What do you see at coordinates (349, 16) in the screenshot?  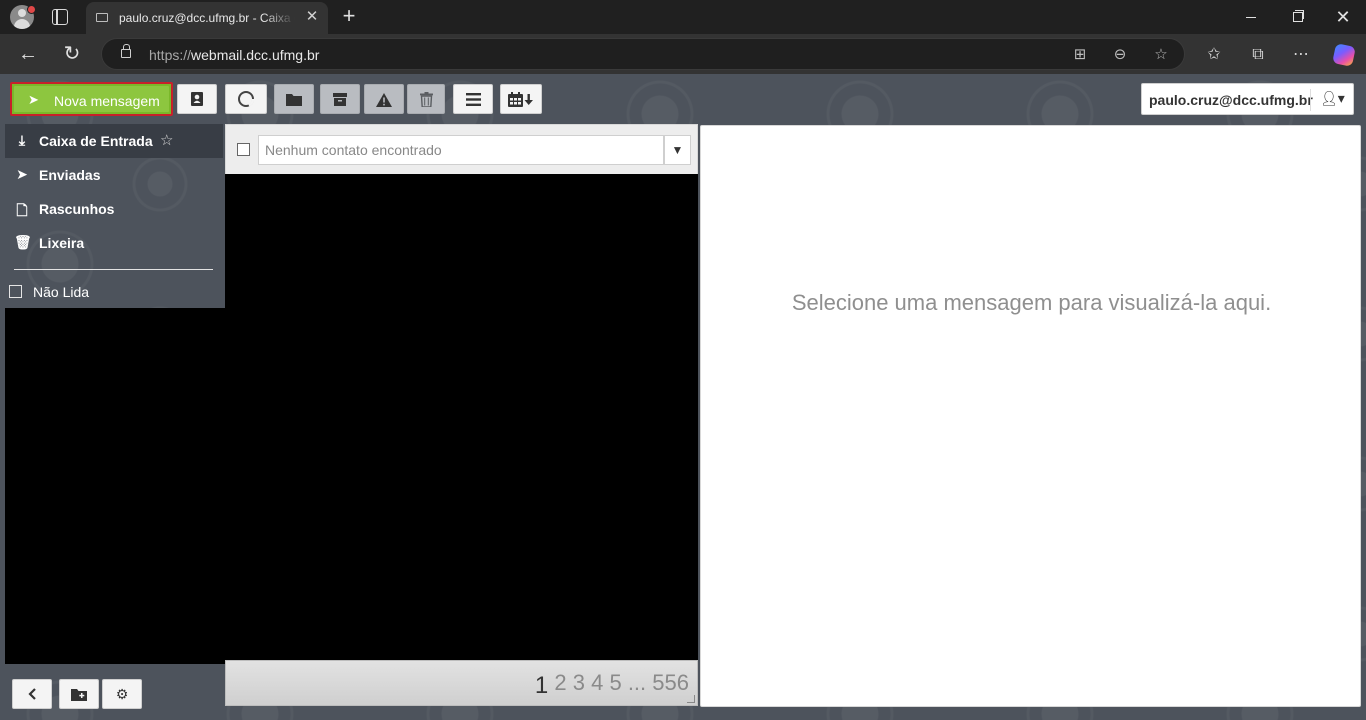 I see `new-tab-button: +` at bounding box center [349, 16].